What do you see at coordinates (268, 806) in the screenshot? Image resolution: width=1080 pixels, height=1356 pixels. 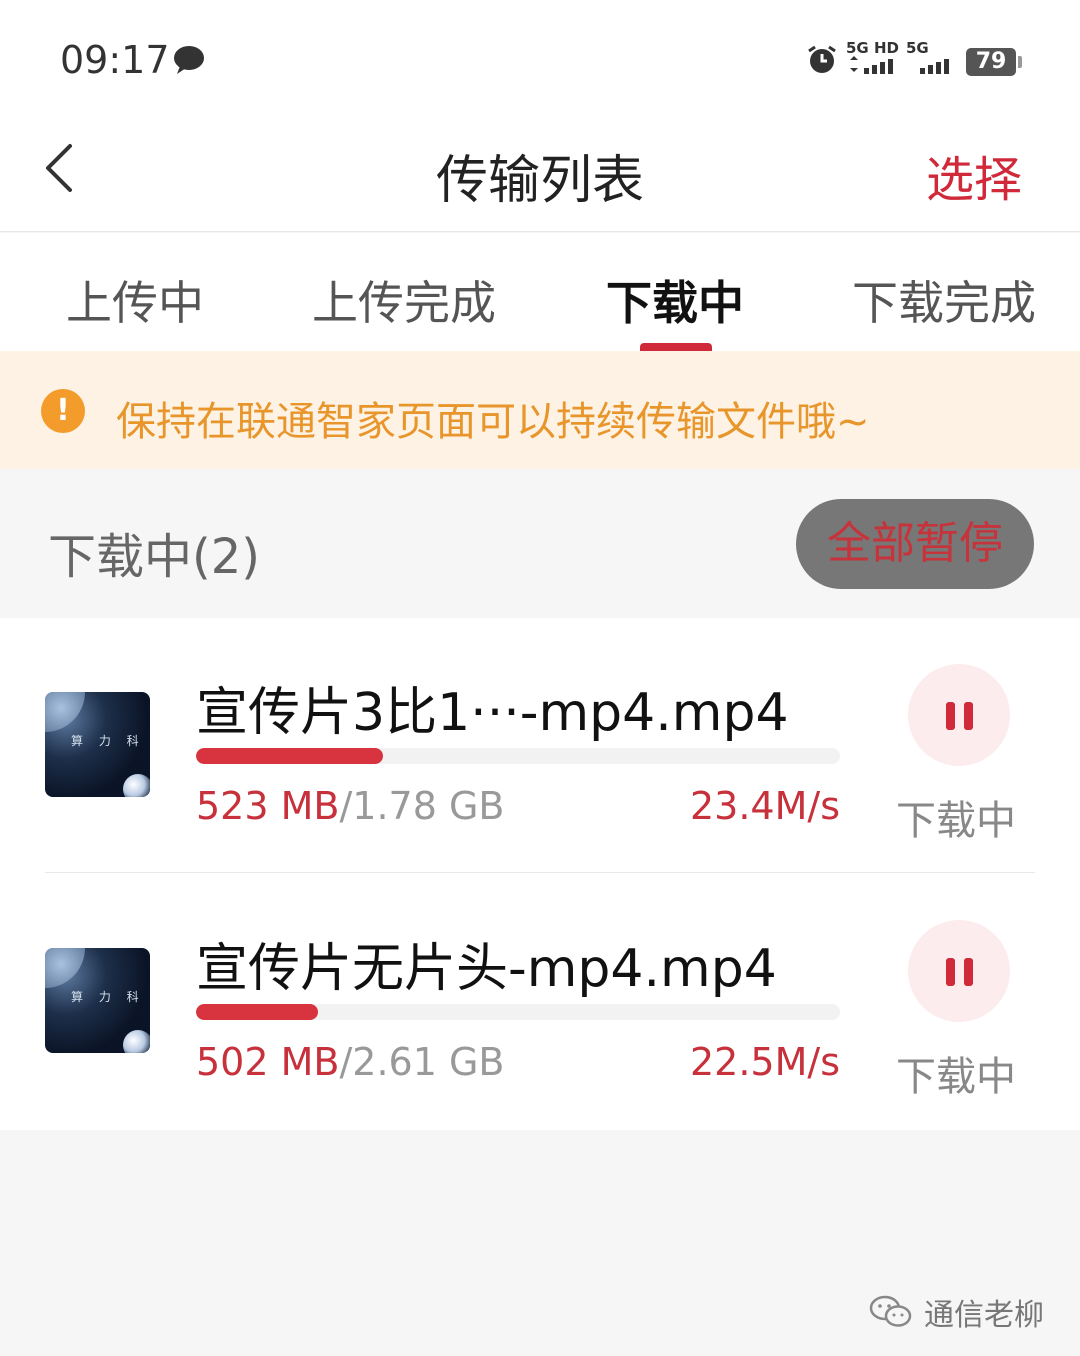 I see `downloaded-size: 523 MB` at bounding box center [268, 806].